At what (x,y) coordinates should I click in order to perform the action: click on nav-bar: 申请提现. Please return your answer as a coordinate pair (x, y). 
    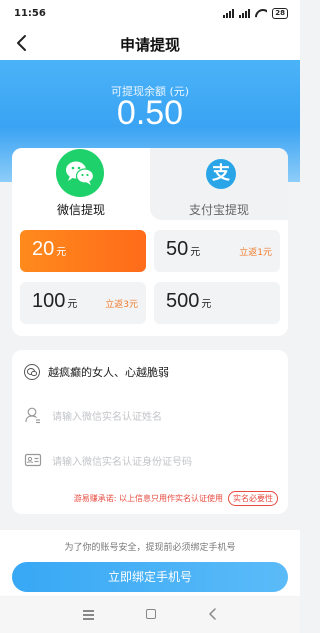
    Looking at the image, I should click on (150, 43).